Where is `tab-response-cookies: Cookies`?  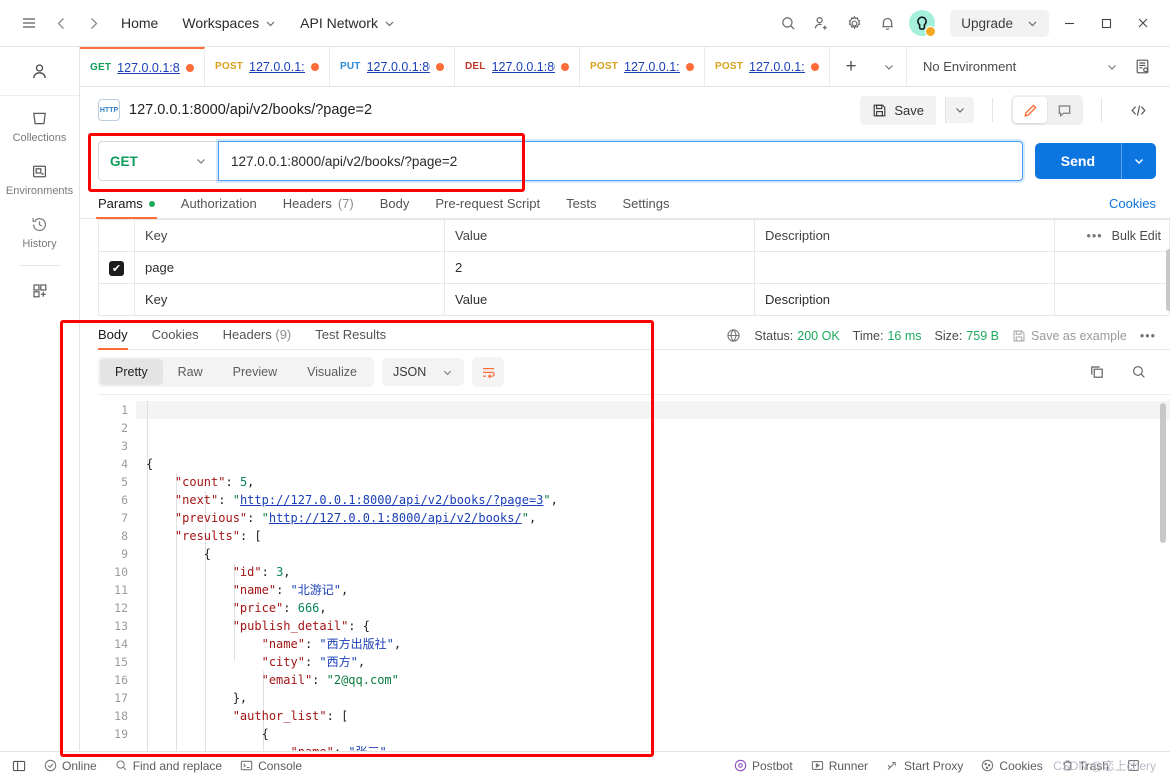 tab-response-cookies: Cookies is located at coordinates (175, 338).